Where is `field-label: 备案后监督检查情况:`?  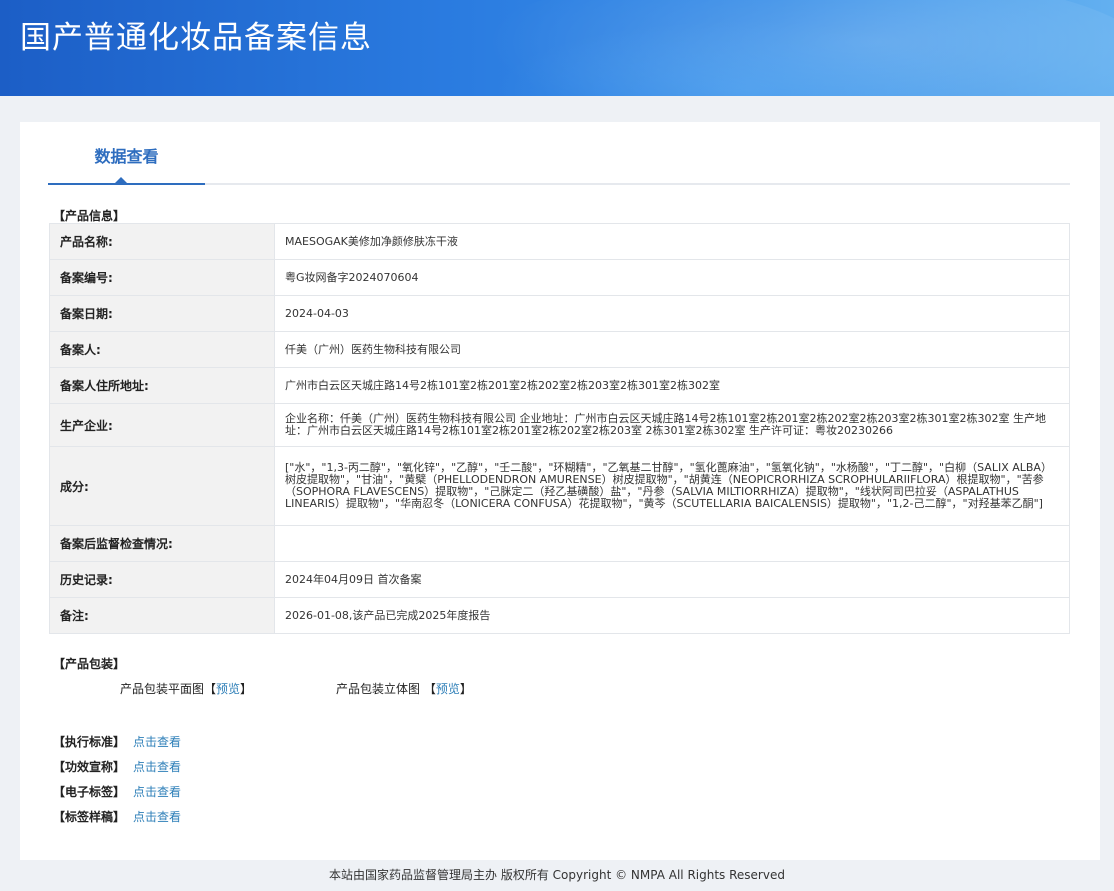
field-label: 备案后监督检查情况: is located at coordinates (162, 543).